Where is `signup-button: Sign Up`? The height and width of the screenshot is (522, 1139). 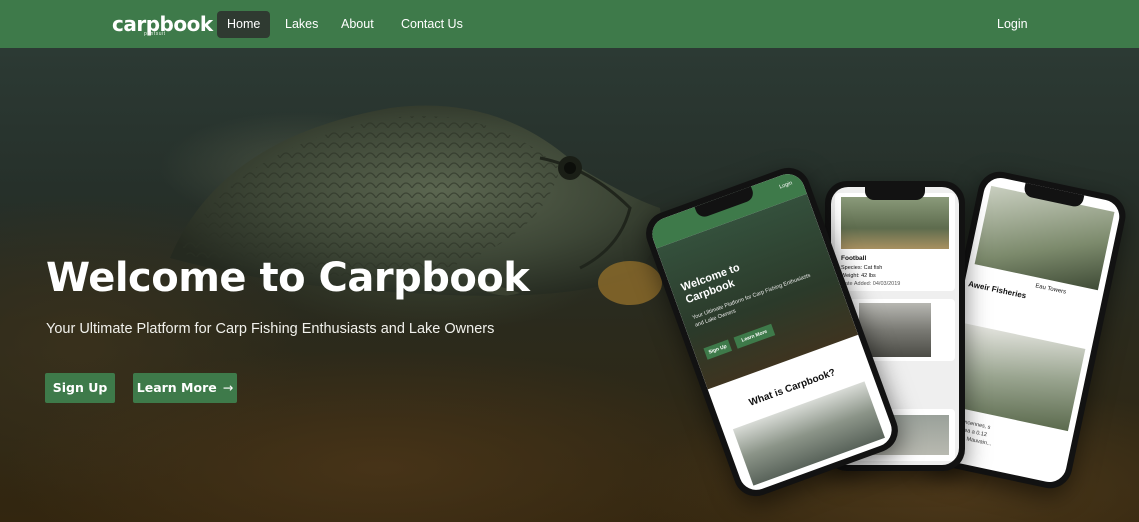
signup-button: Sign Up is located at coordinates (80, 388).